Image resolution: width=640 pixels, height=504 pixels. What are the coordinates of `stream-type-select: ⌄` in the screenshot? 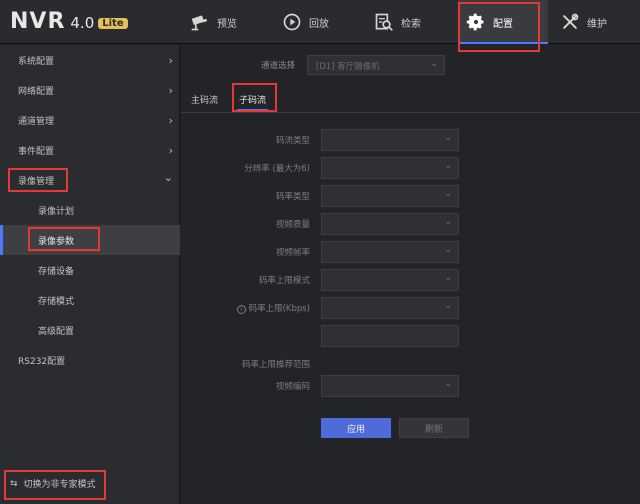 It's located at (390, 140).